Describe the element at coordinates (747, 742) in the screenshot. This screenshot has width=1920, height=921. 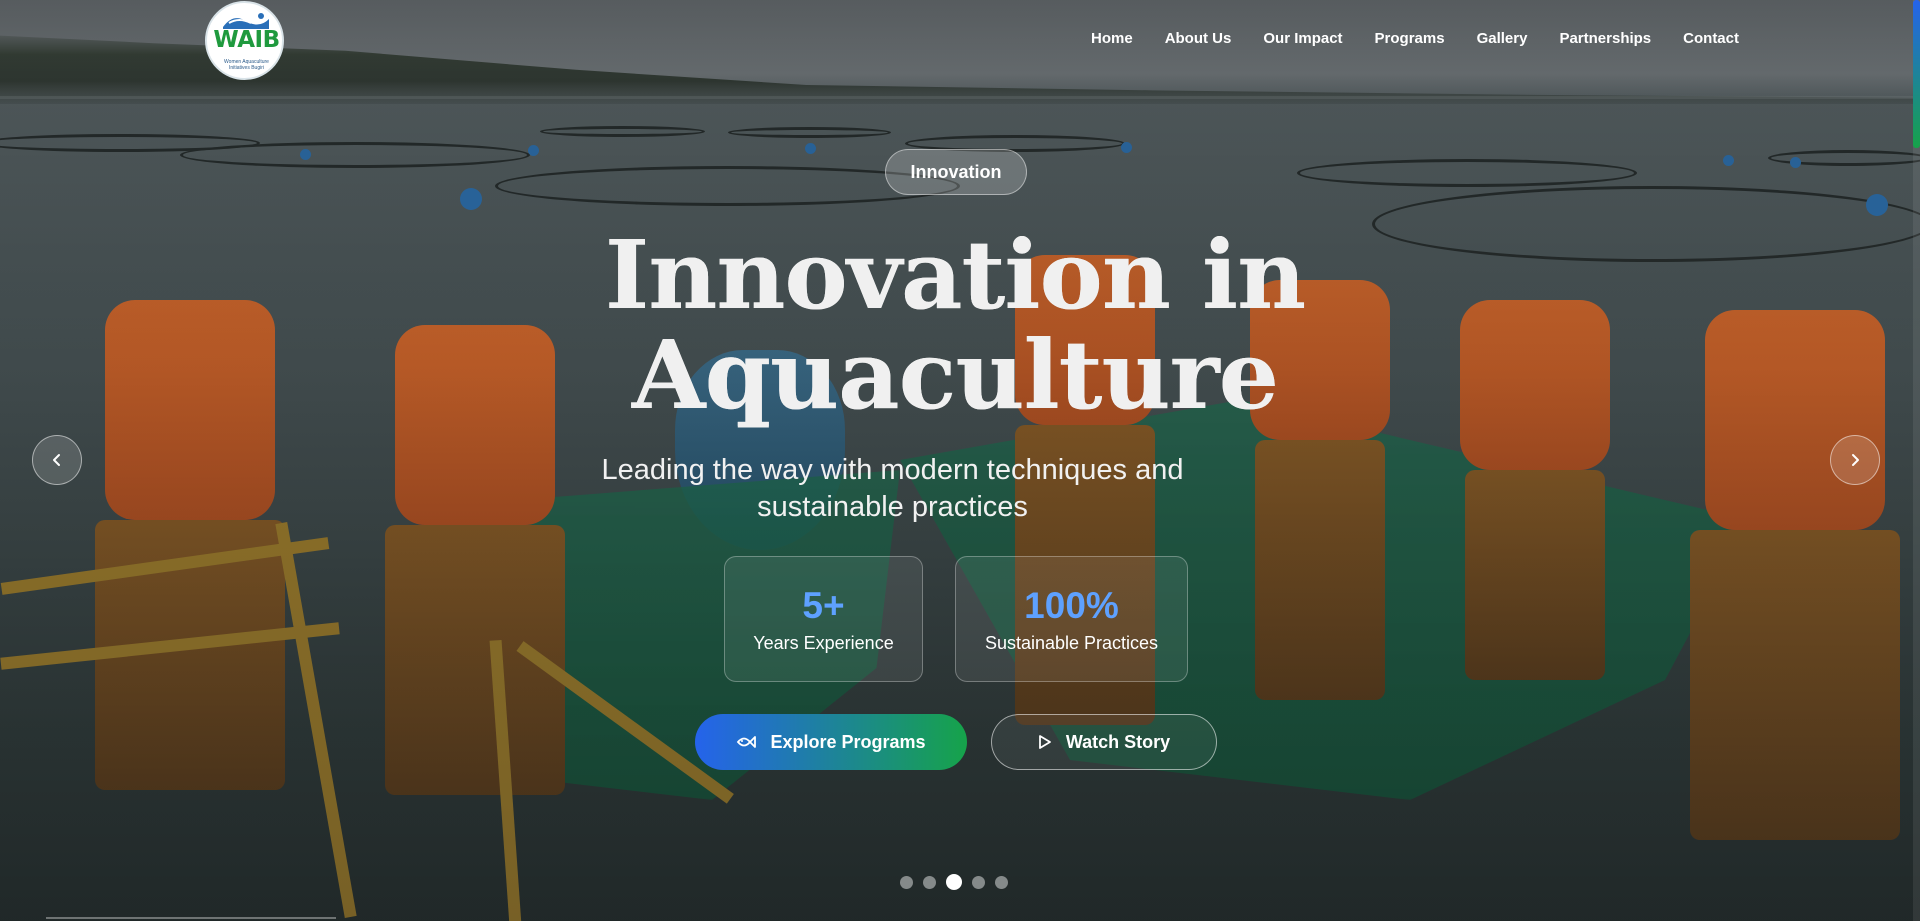
I see `fish-icon` at that location.